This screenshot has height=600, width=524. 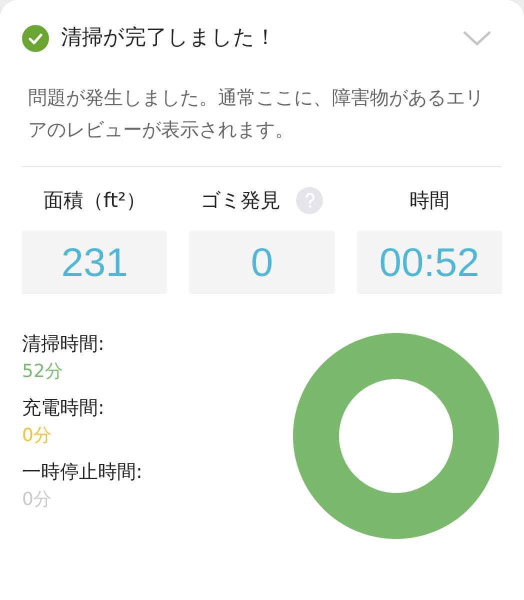 What do you see at coordinates (168, 38) in the screenshot?
I see `title: 清掃が完了しました！` at bounding box center [168, 38].